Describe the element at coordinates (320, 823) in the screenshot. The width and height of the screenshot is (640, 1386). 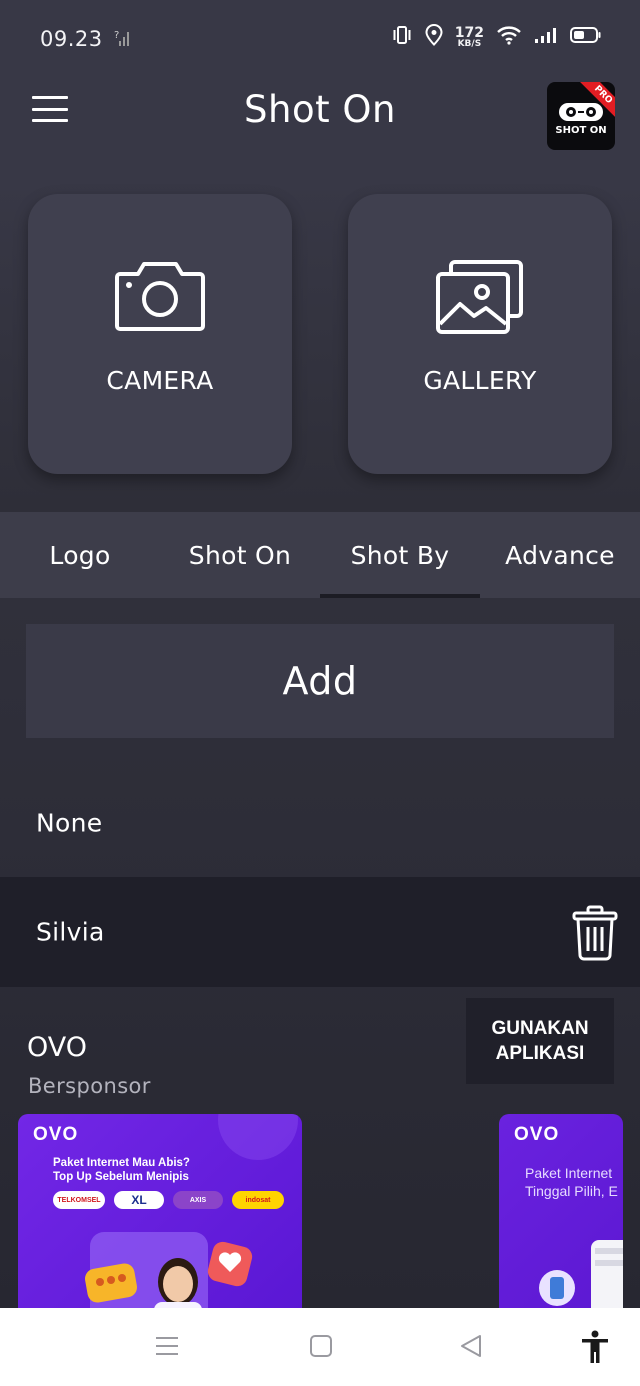
I see `list-item: None` at that location.